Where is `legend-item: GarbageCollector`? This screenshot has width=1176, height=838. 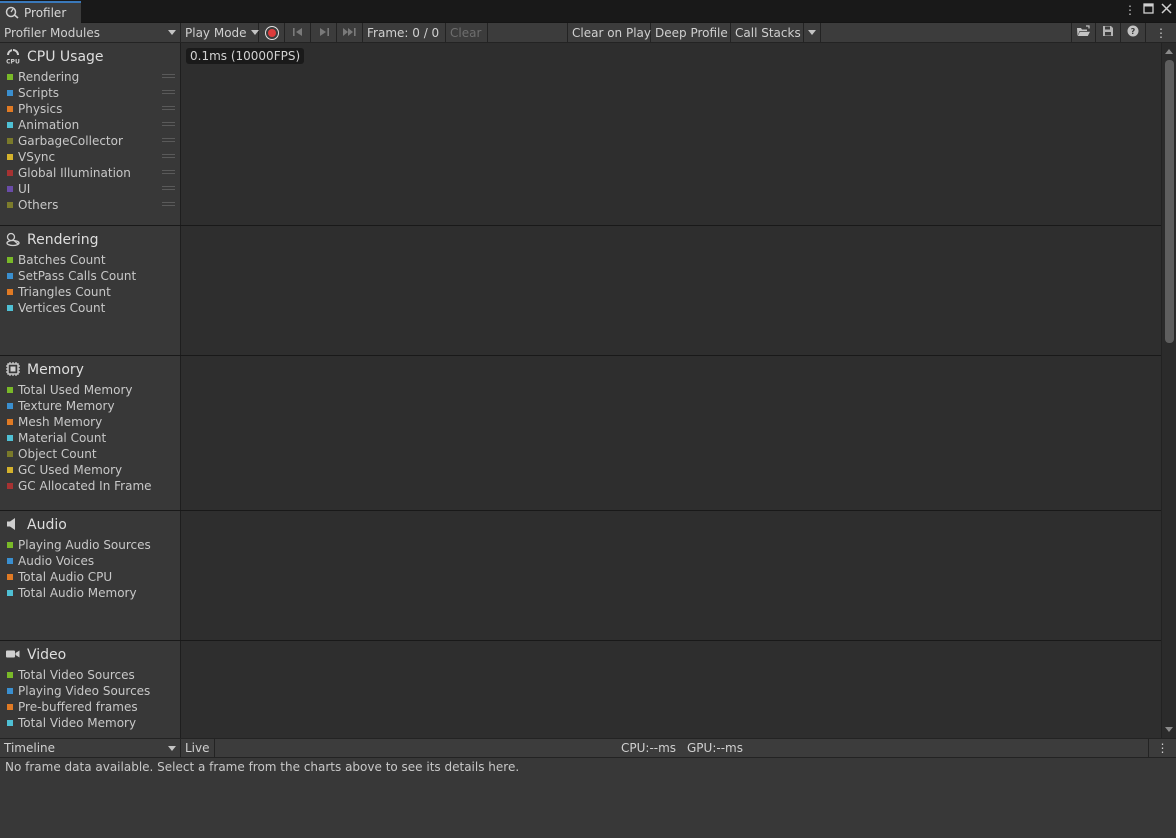
legend-item: GarbageCollector is located at coordinates (90, 141).